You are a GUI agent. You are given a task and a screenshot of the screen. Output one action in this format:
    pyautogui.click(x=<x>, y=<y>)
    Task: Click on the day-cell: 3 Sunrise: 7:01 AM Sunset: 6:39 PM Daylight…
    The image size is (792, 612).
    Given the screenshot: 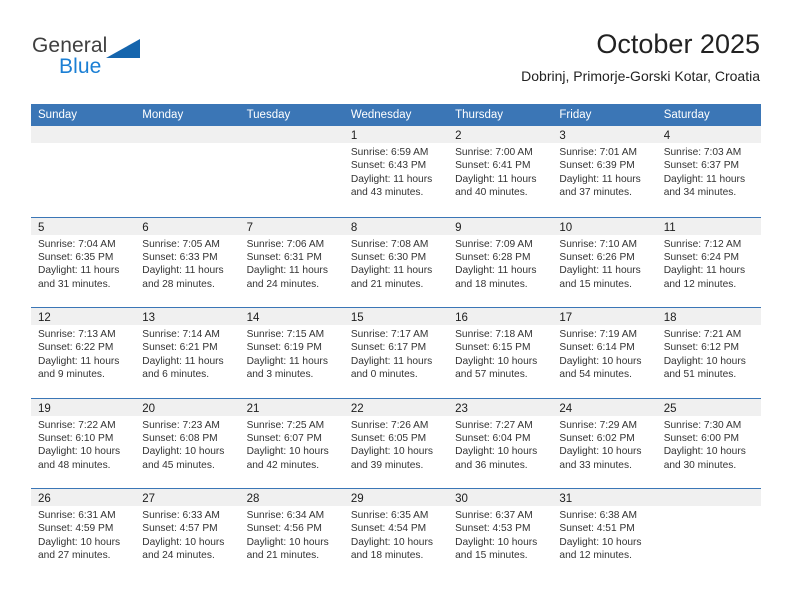 What is the action you would take?
    pyautogui.click(x=604, y=171)
    